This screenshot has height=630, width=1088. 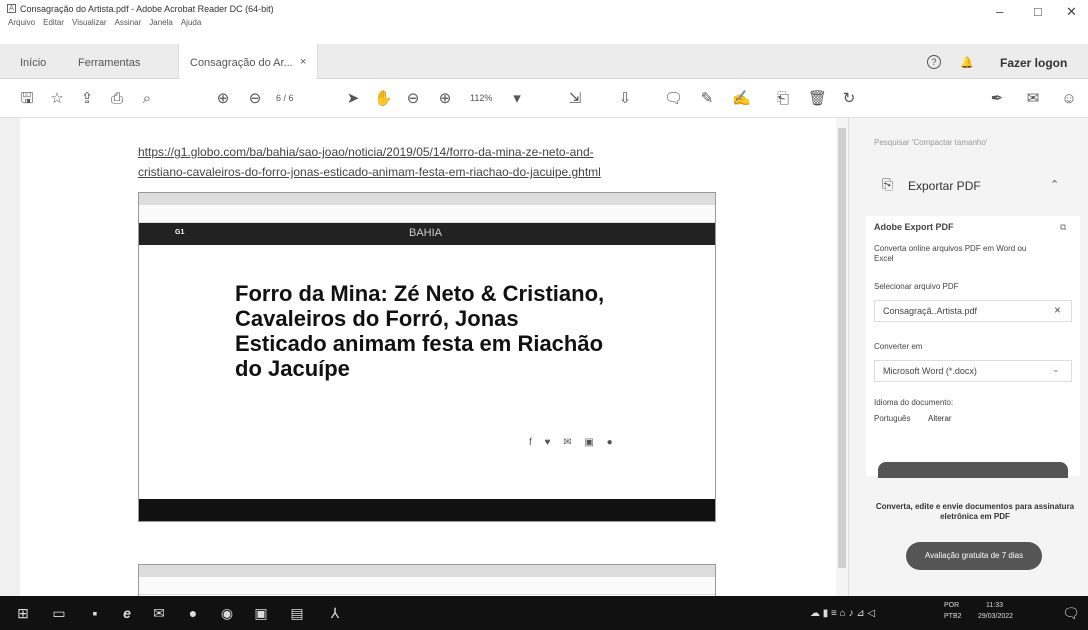 What do you see at coordinates (191, 22) in the screenshot?
I see `menu-ajuda: Ajuda` at bounding box center [191, 22].